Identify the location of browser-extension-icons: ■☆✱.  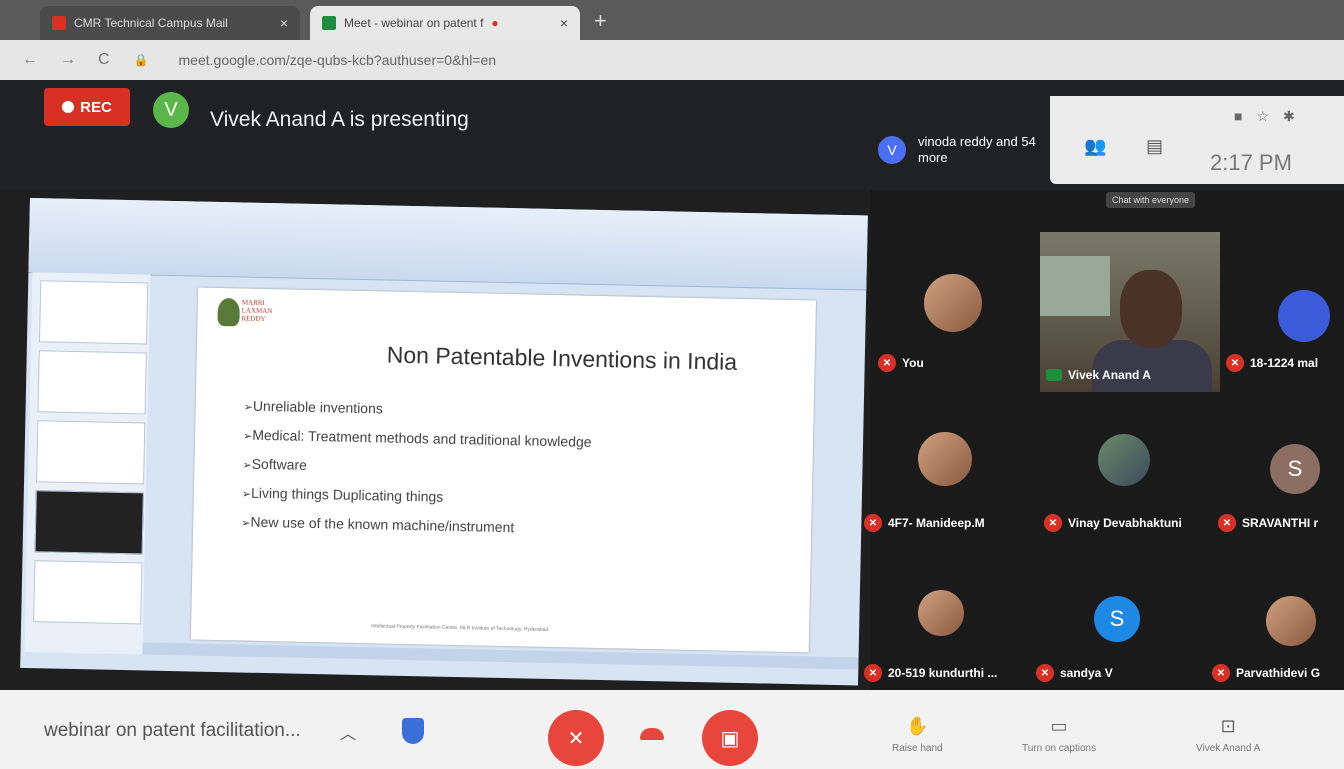
(1271, 116).